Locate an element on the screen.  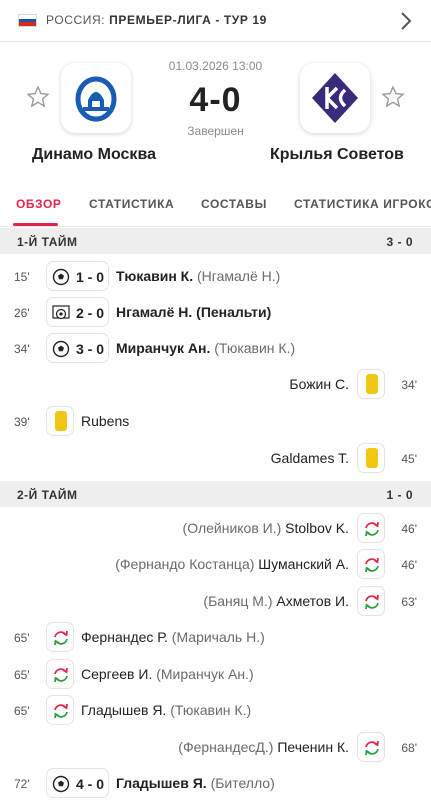
goal-badge: 3 - 0 is located at coordinates (77, 348).